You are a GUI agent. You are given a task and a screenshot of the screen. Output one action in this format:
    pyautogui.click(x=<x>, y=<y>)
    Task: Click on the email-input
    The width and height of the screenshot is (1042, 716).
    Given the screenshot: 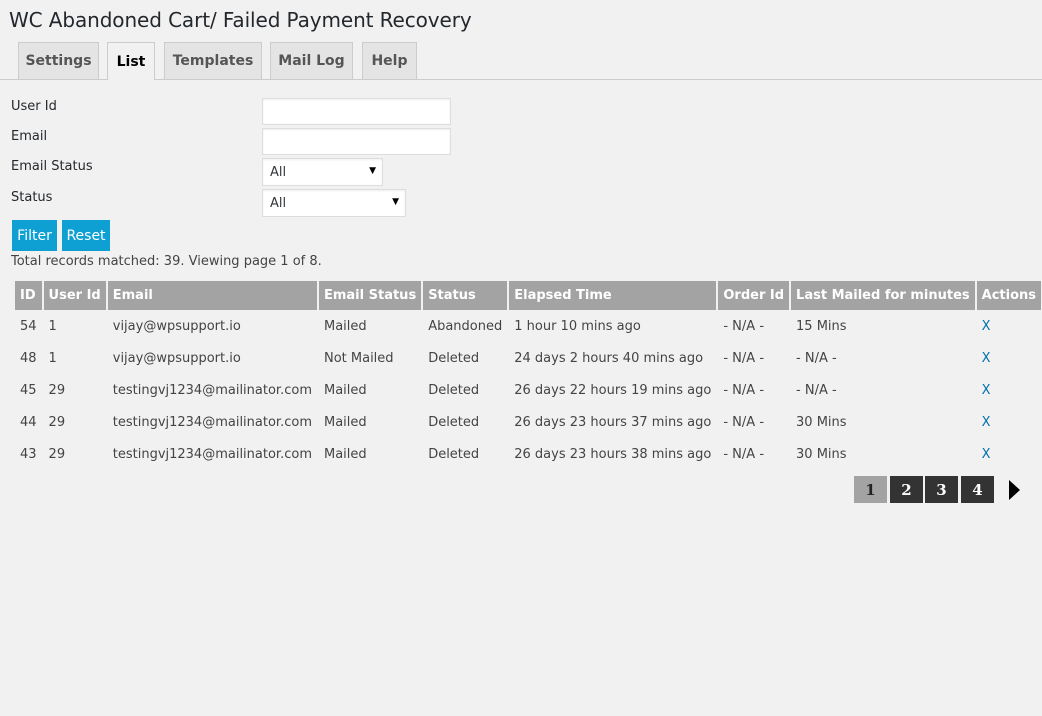 What is the action you would take?
    pyautogui.click(x=356, y=141)
    